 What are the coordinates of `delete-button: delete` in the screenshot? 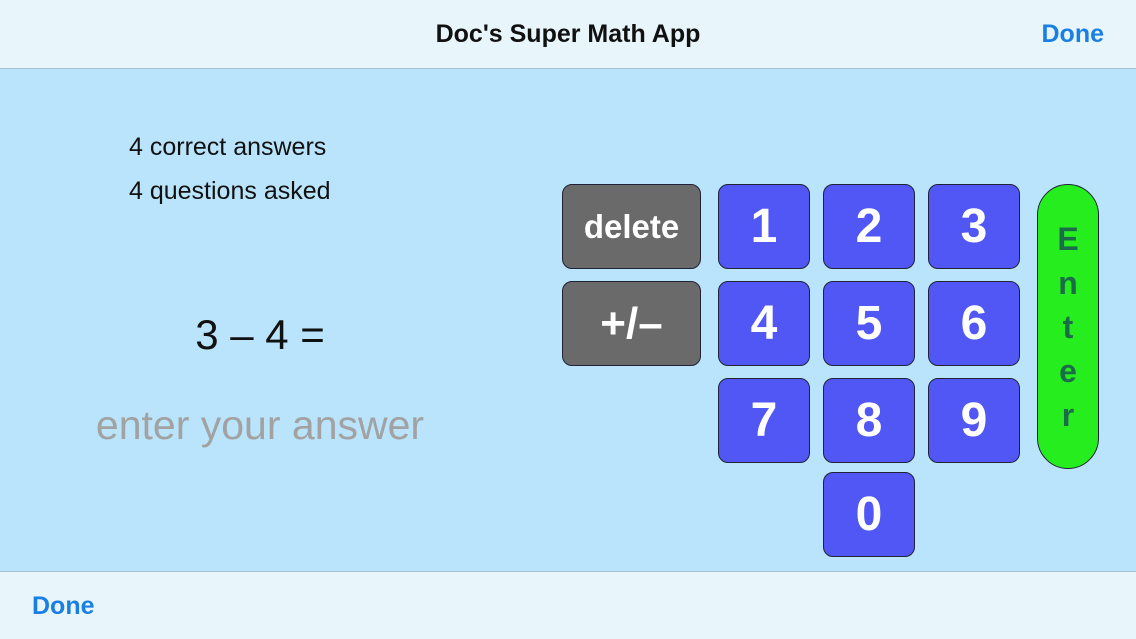 It's located at (631, 226).